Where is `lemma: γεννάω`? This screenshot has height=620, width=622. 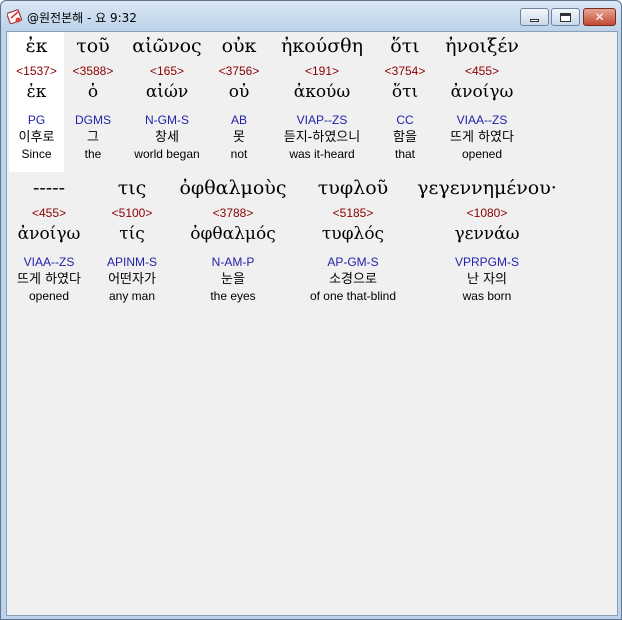
lemma: γεννάω is located at coordinates (487, 234).